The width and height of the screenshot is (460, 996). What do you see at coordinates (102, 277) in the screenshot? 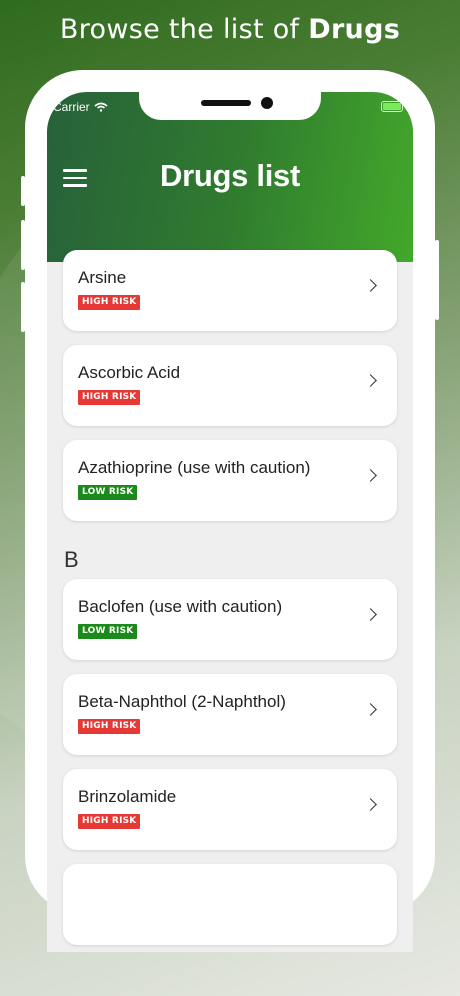
I see `drug-name: Arsine` at bounding box center [102, 277].